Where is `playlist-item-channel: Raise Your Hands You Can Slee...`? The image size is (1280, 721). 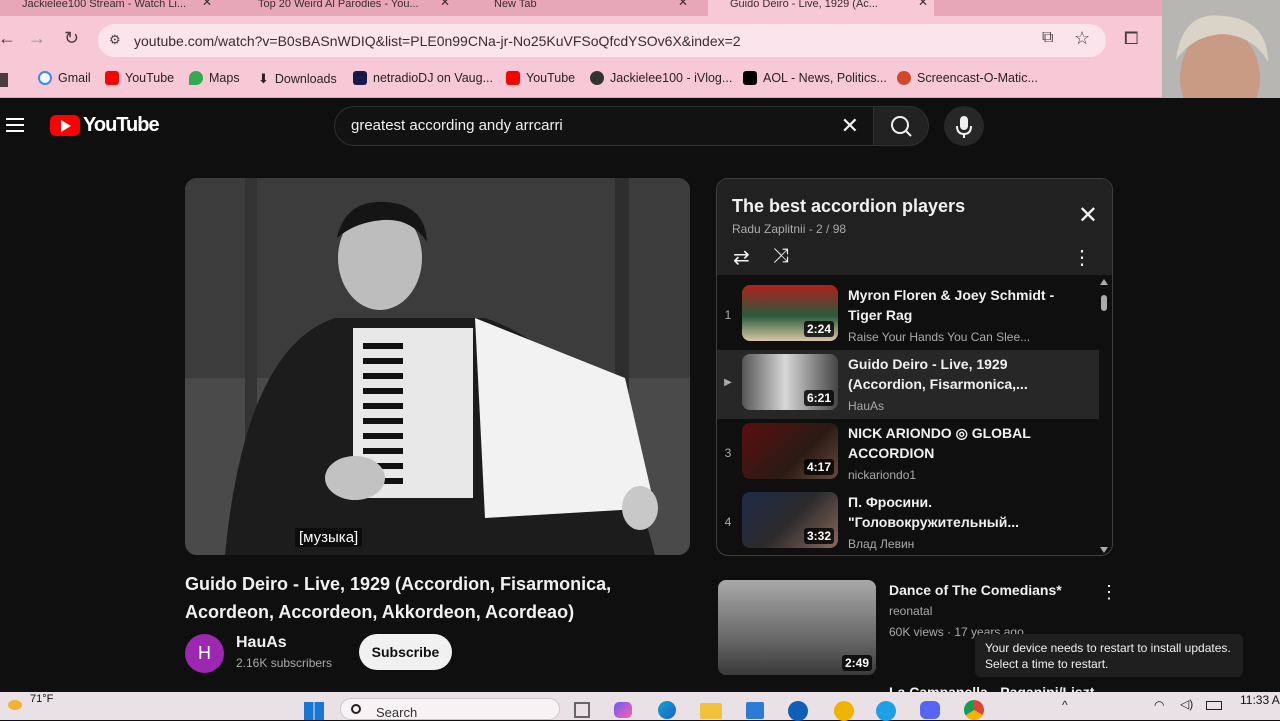
playlist-item-channel: Raise Your Hands You Can Slee... is located at coordinates (939, 337).